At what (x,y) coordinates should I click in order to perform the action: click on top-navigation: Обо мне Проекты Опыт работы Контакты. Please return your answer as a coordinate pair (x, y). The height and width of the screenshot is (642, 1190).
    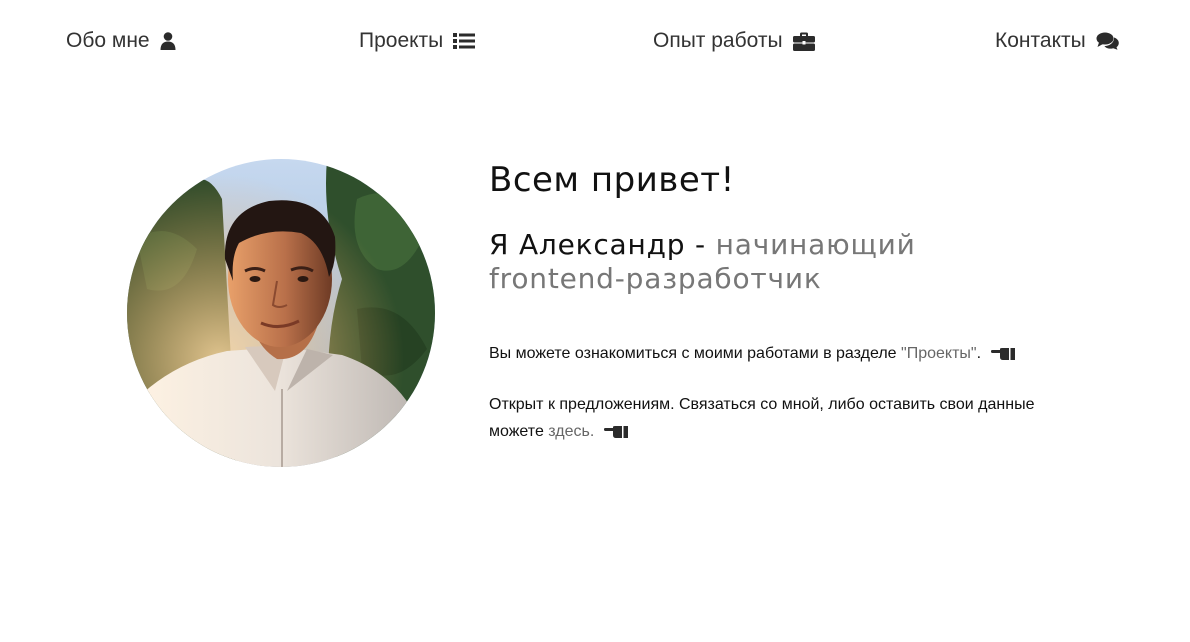
    Looking at the image, I should click on (595, 43).